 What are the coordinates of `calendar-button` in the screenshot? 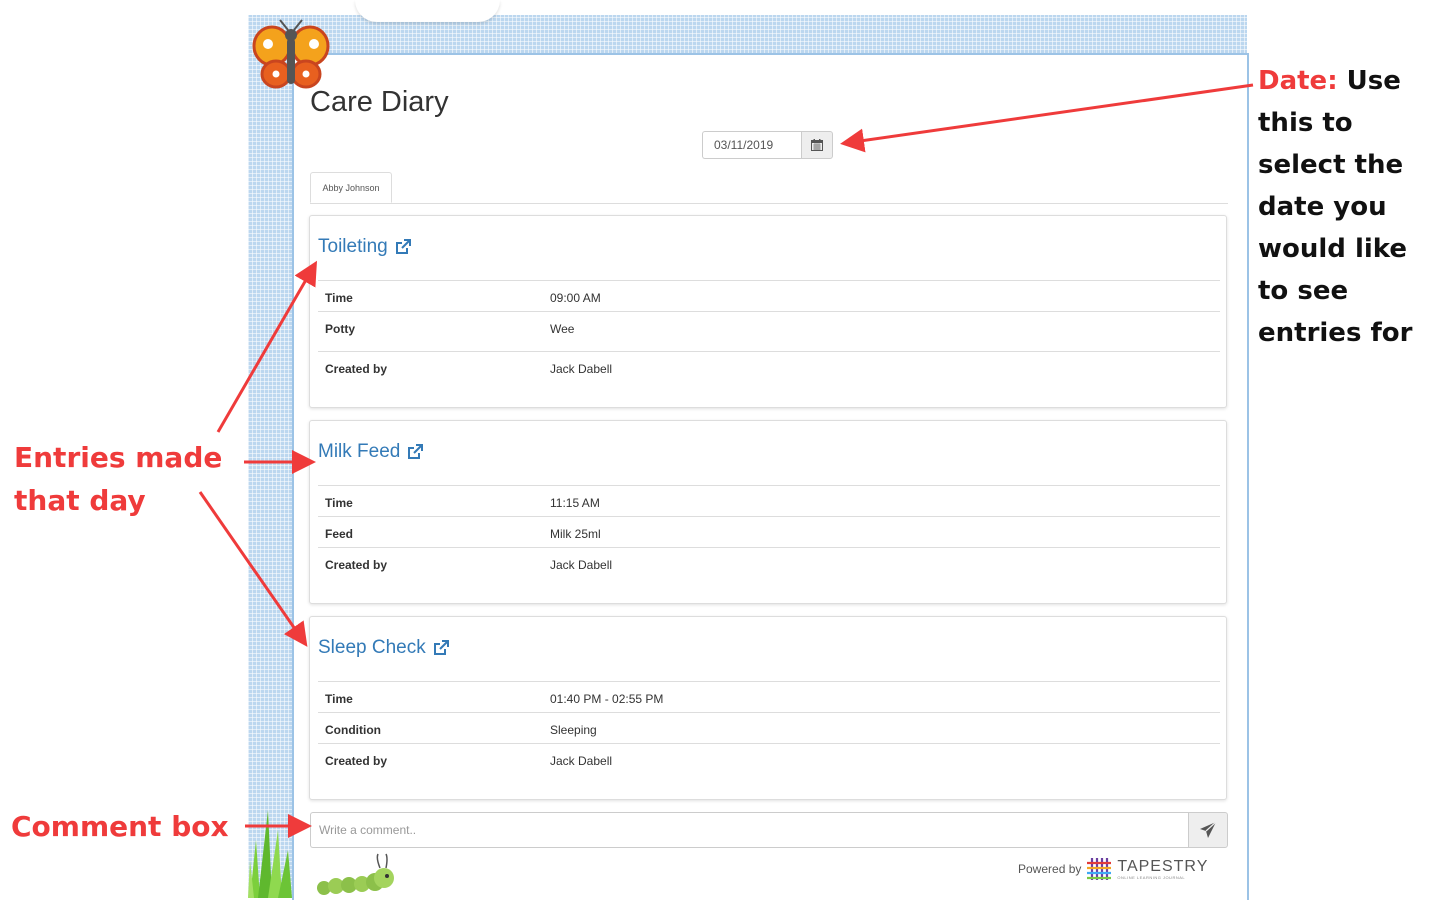 It's located at (817, 145).